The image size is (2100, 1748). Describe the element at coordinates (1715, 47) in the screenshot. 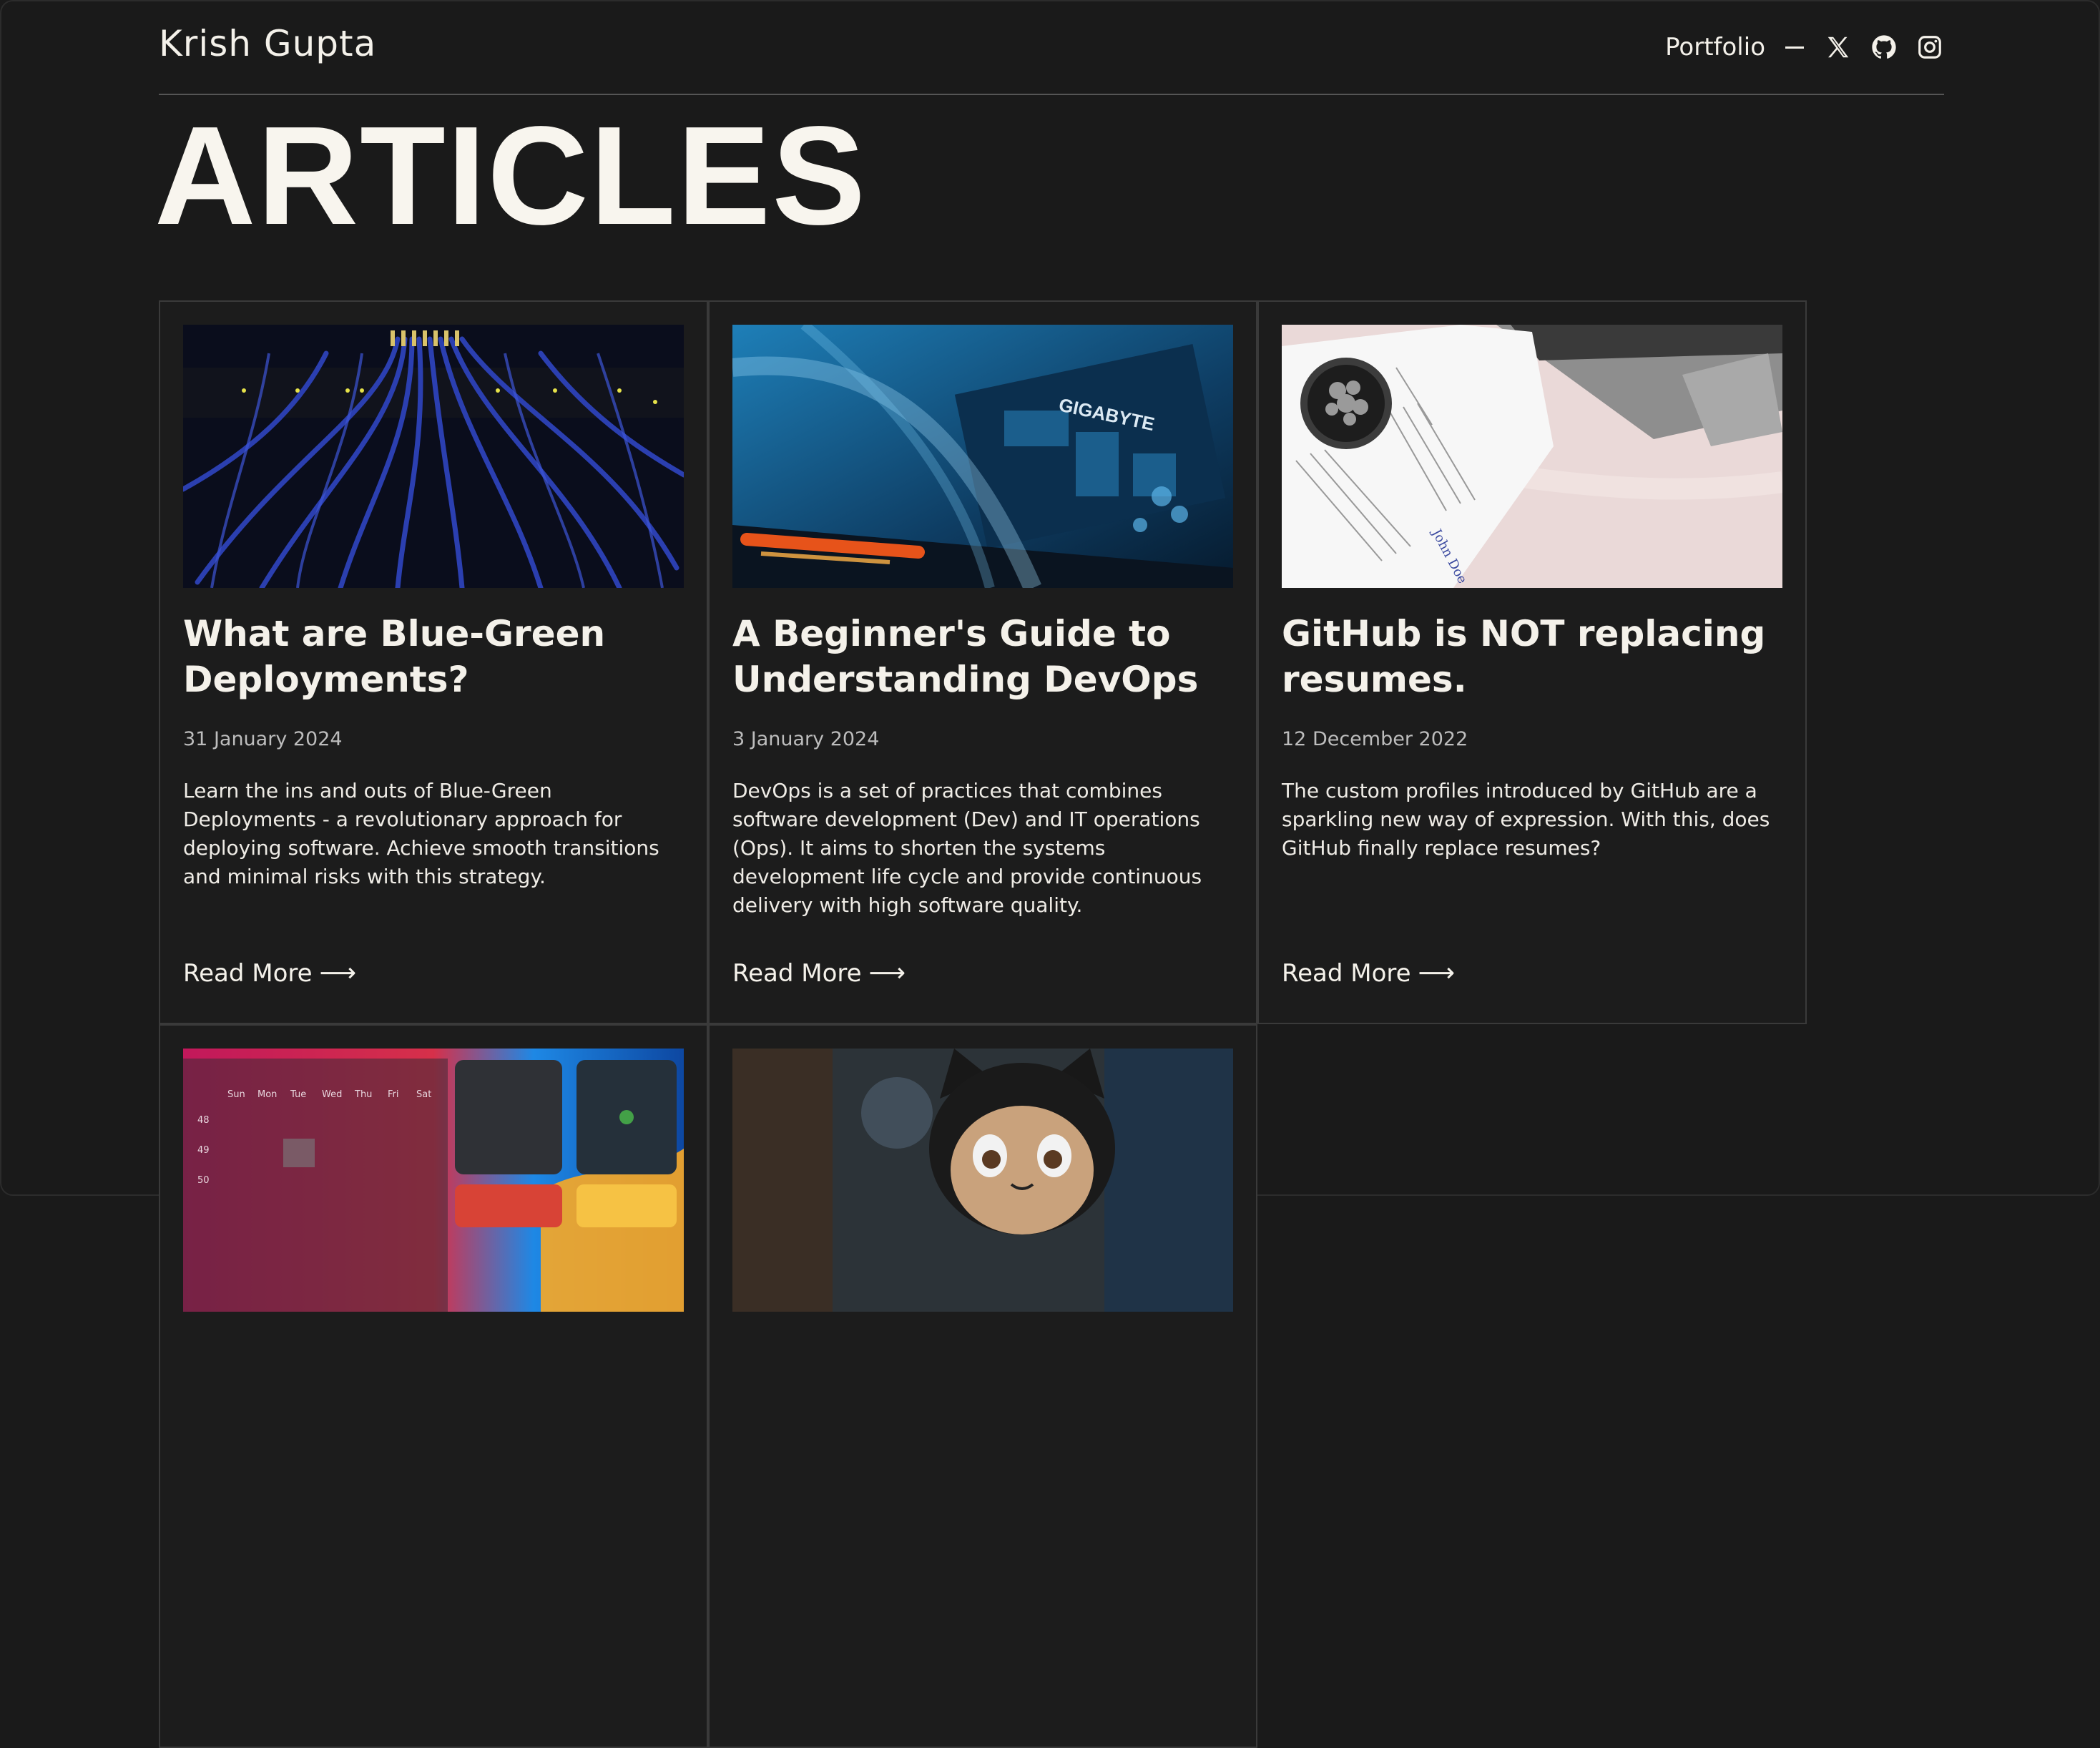

I see `nav-portfolio-link: Portfolio` at that location.